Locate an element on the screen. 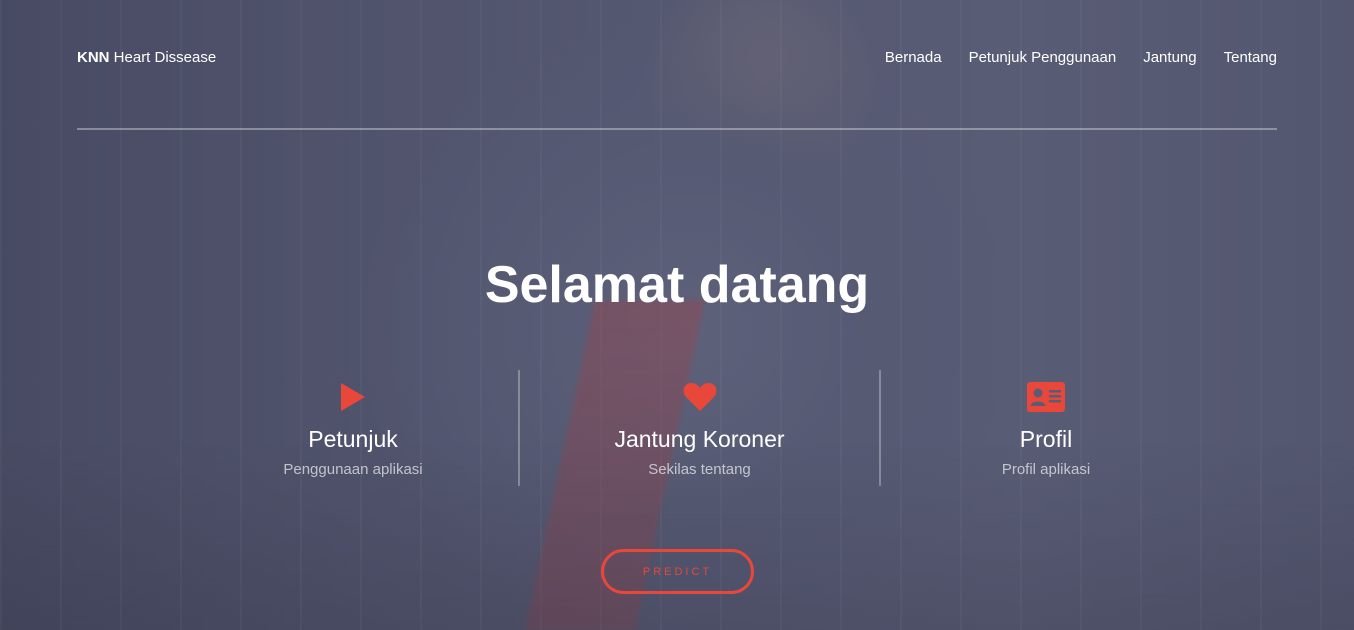 The image size is (1354, 630). feature-subtitle: Sekilas tentang is located at coordinates (699, 469).